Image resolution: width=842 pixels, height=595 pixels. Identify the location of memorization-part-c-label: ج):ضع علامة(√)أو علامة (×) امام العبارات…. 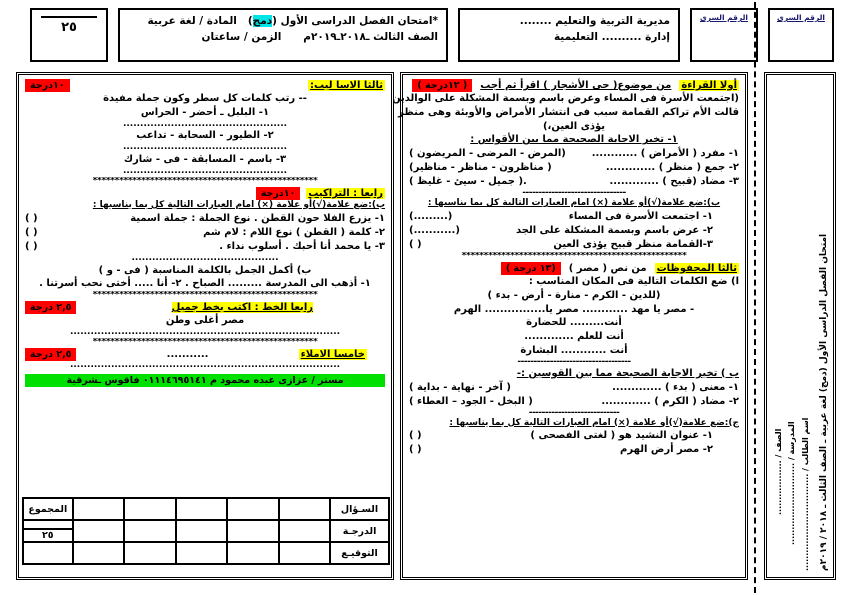
(594, 422).